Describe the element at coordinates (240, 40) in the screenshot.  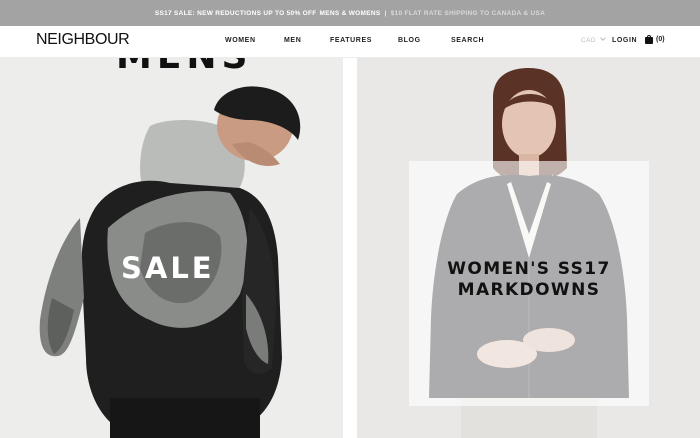
I see `nav-women: WOMEN` at that location.